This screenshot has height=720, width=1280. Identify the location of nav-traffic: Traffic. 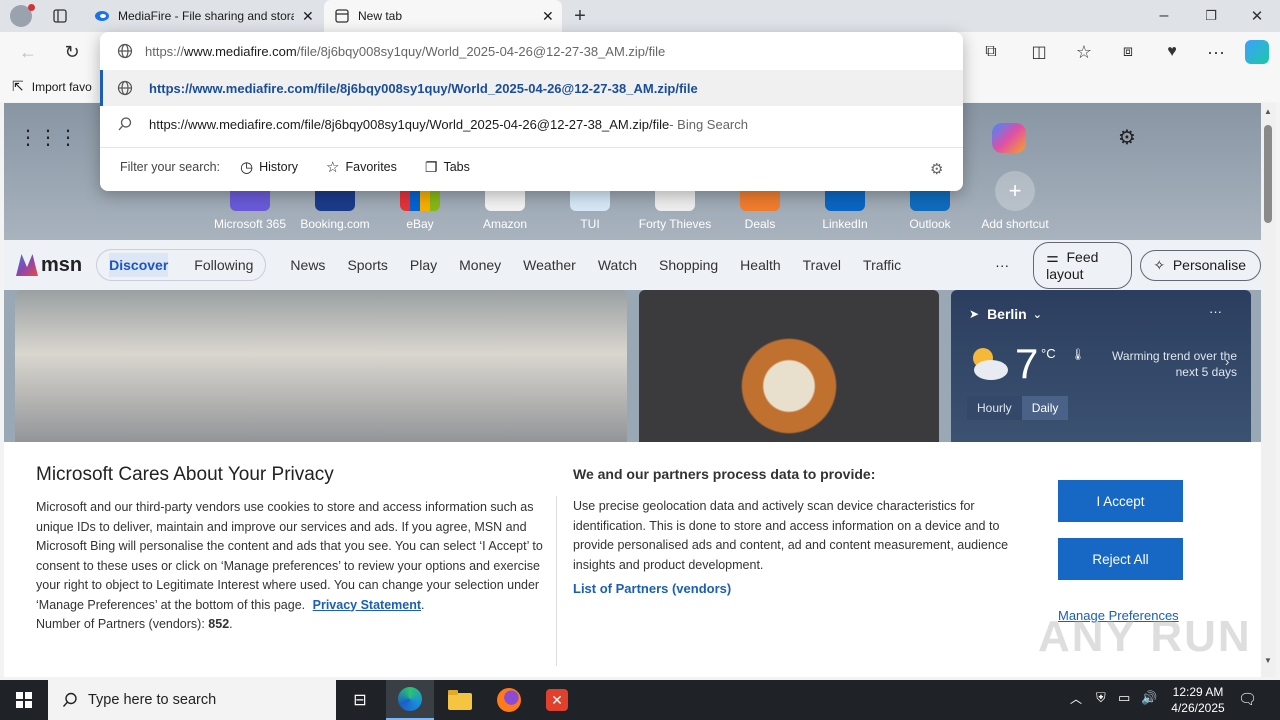
(882, 265).